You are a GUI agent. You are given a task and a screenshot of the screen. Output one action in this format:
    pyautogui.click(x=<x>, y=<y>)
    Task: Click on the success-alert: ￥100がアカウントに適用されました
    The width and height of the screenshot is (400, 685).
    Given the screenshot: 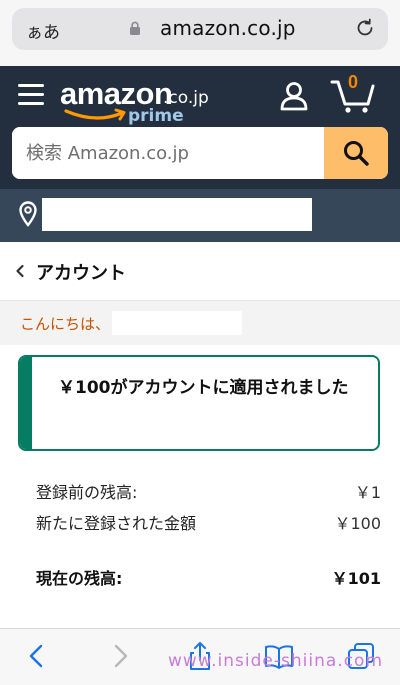 What is the action you would take?
    pyautogui.click(x=199, y=403)
    